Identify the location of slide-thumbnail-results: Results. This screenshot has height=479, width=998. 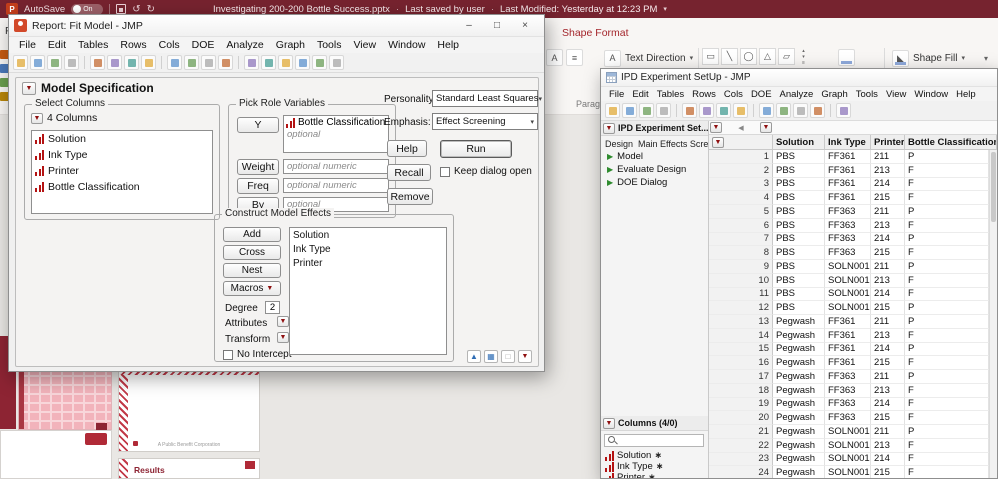
(189, 468).